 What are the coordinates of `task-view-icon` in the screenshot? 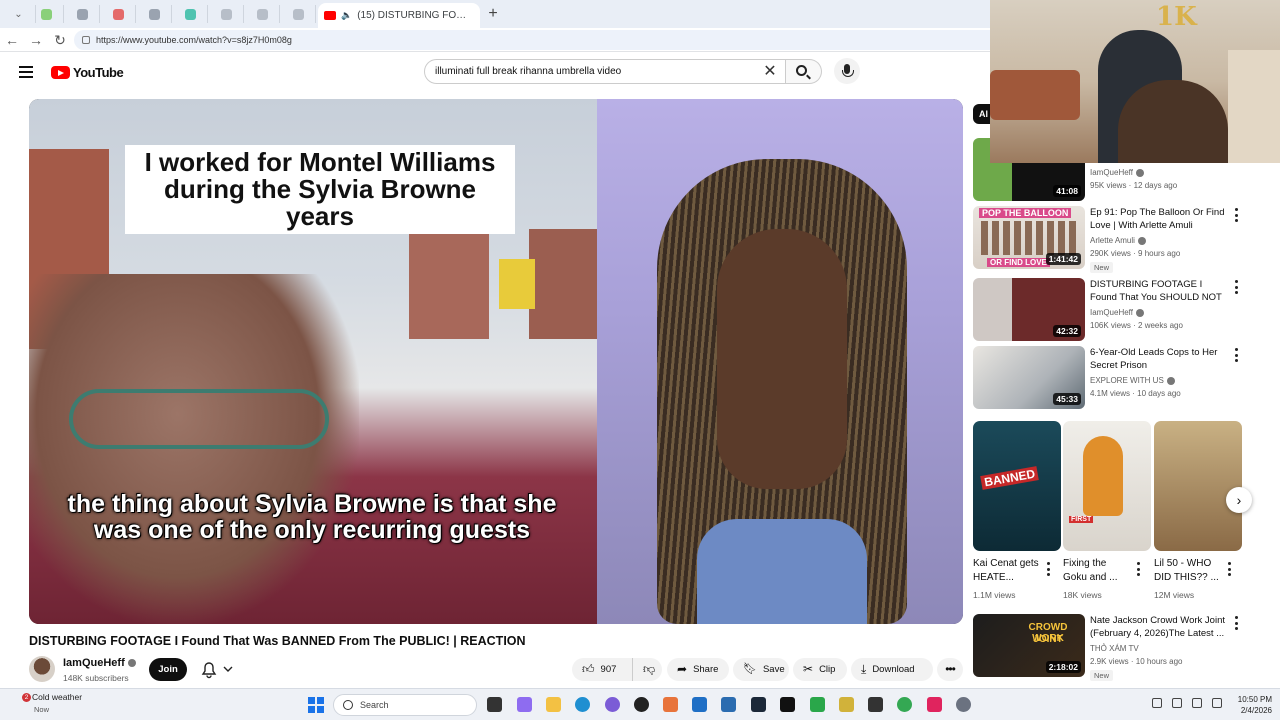 It's located at (494, 704).